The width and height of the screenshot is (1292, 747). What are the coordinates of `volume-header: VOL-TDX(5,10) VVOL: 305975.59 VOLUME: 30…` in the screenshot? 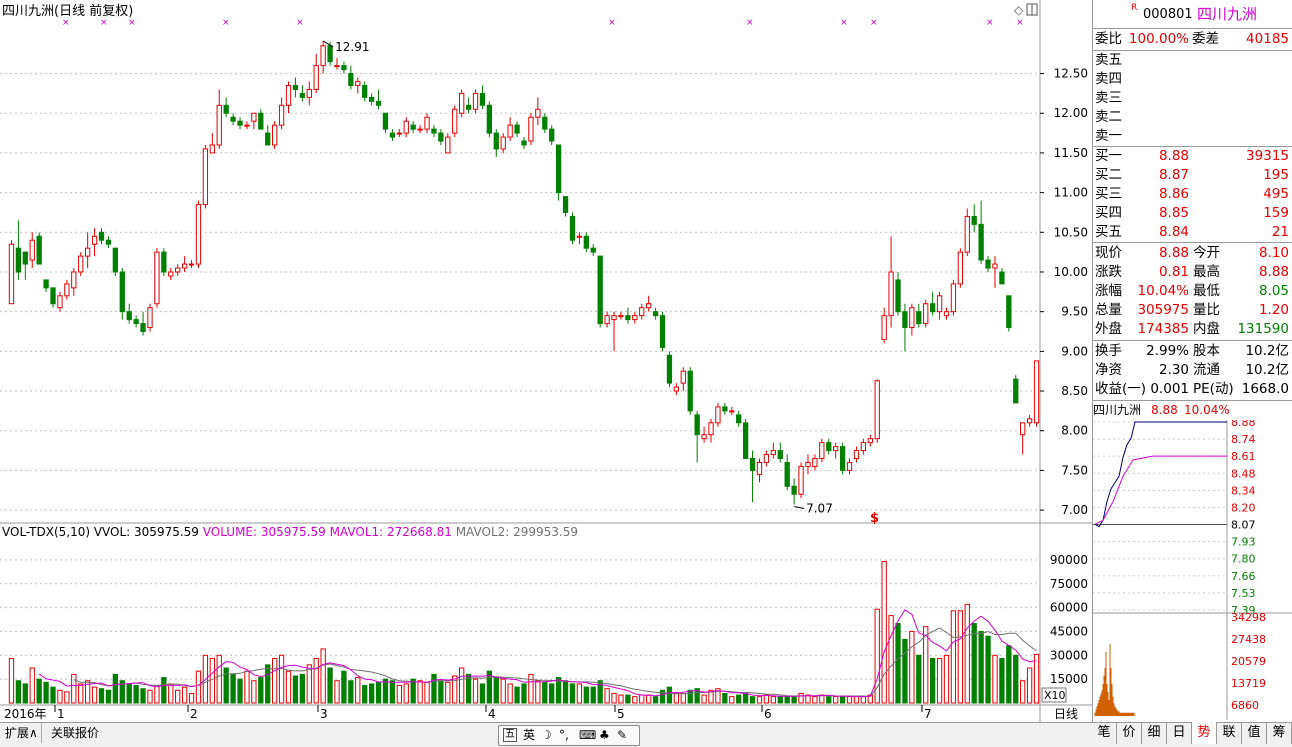 It's located at (290, 532).